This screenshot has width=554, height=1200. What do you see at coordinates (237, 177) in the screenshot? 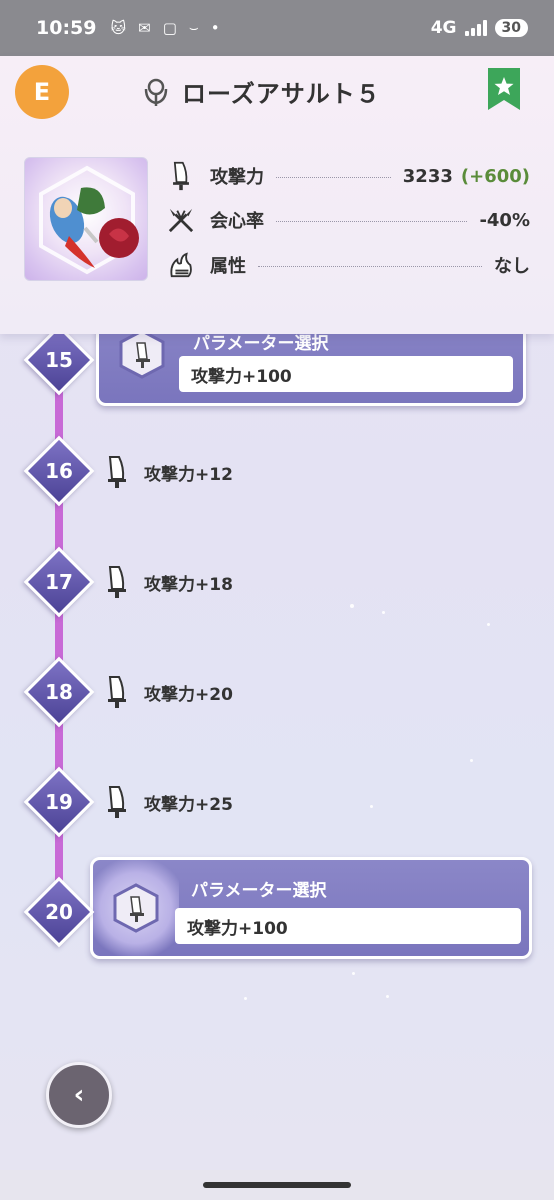
I see `stat-label: 攻撃力` at bounding box center [237, 177].